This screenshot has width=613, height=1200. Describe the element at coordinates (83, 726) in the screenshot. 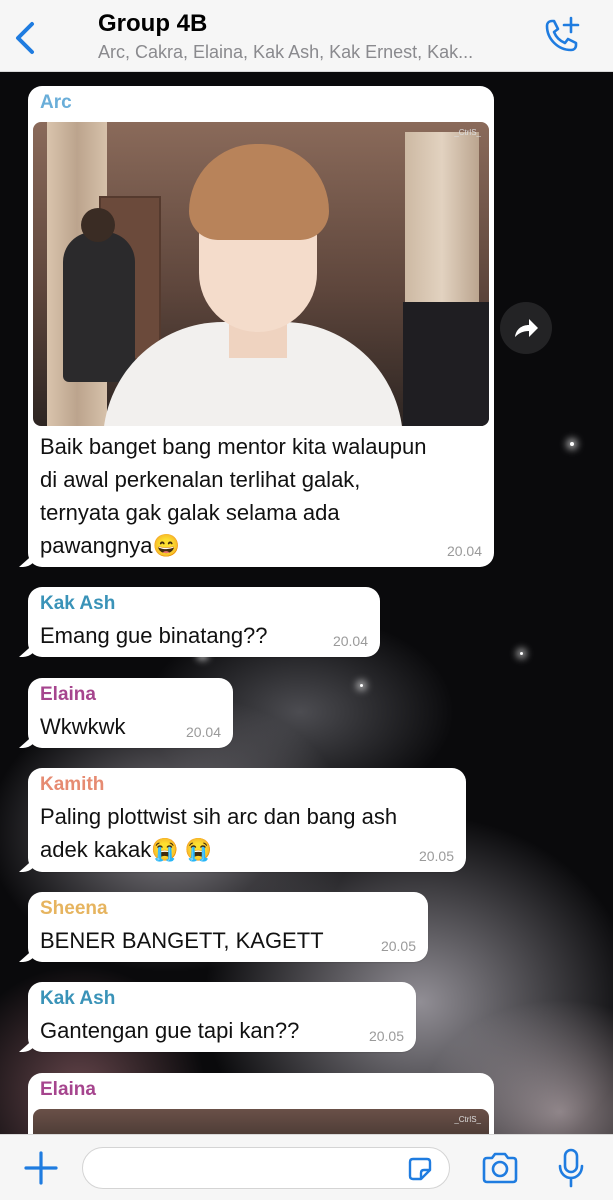

I see `message-text: Wkwkwk` at that location.